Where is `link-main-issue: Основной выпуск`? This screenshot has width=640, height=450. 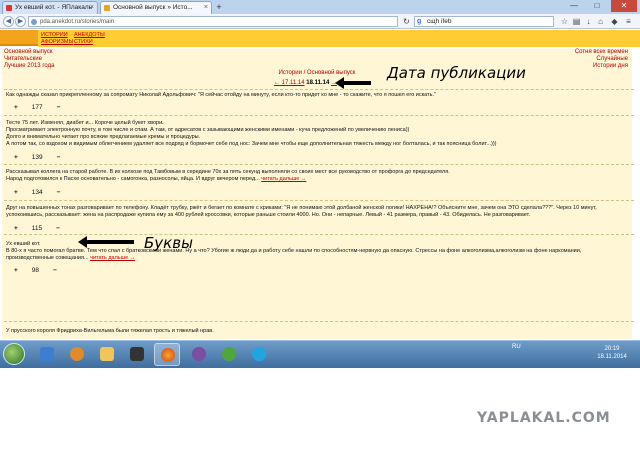
link-main-issue: Основной выпуск is located at coordinates (28, 52).